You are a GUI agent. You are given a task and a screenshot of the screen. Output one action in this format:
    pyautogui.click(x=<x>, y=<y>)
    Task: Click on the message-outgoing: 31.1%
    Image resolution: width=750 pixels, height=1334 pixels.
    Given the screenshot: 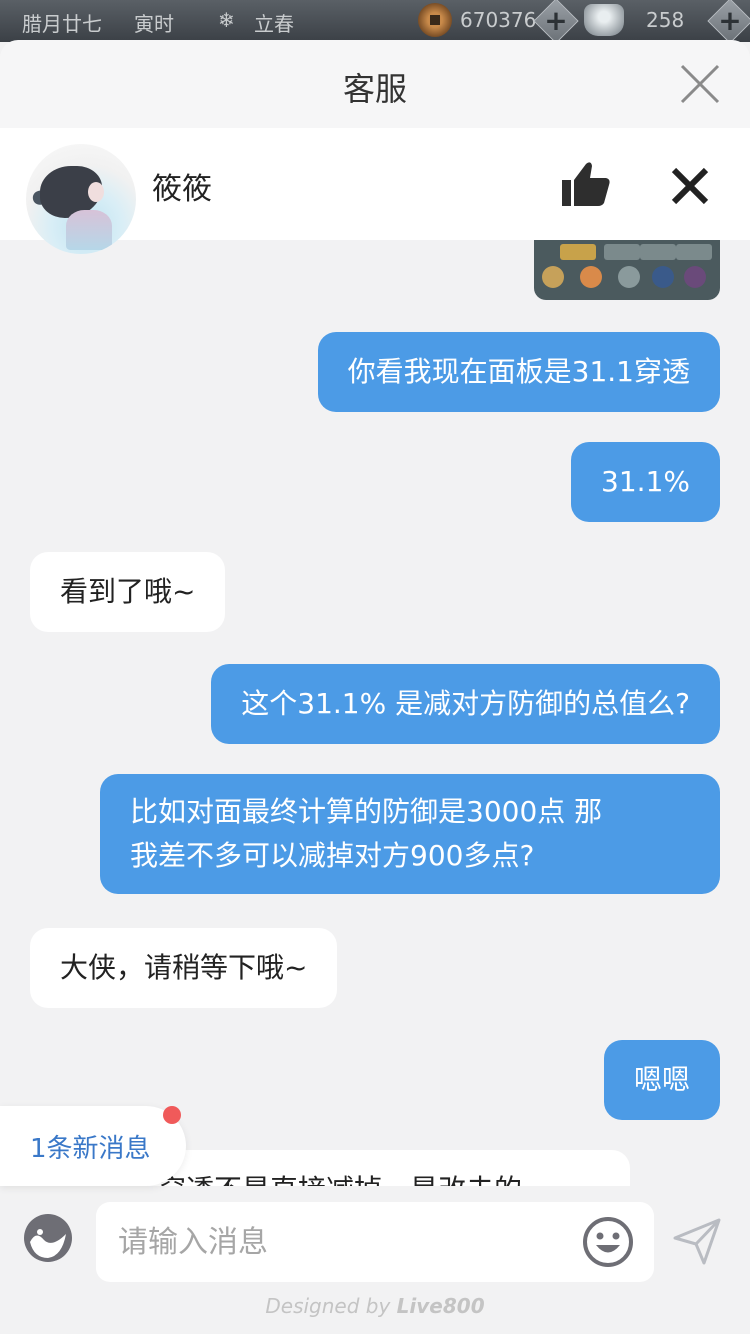 What is the action you would take?
    pyautogui.click(x=645, y=482)
    